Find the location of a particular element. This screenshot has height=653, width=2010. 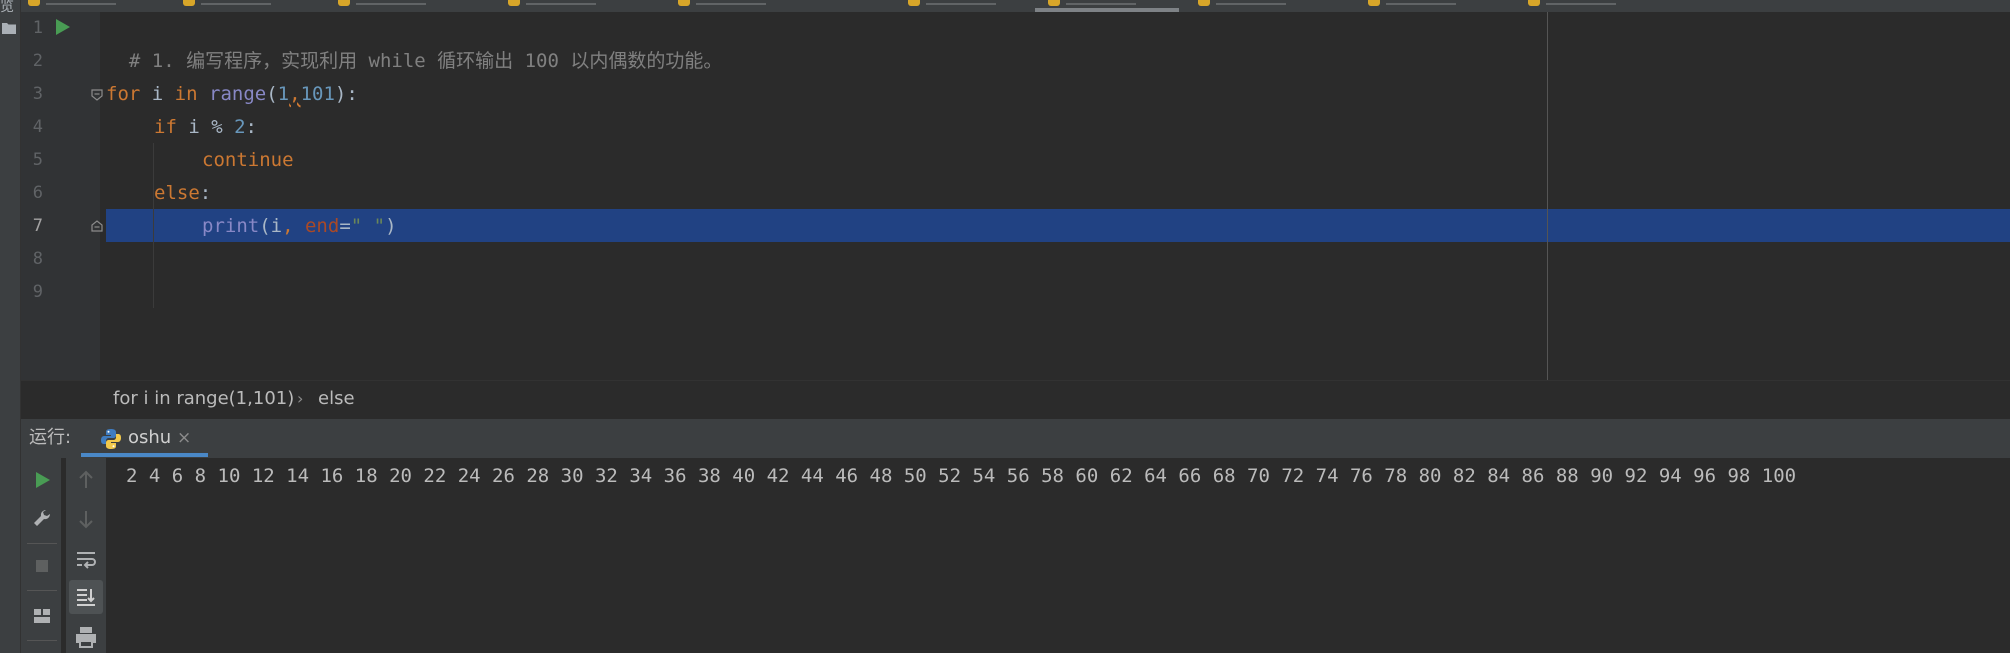

arrow-down-icon is located at coordinates (86, 519).